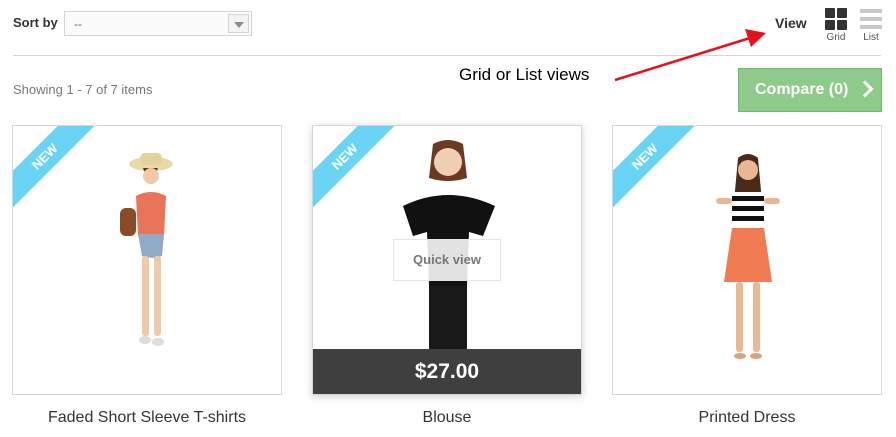  What do you see at coordinates (158, 23) in the screenshot?
I see `sort-select: --` at bounding box center [158, 23].